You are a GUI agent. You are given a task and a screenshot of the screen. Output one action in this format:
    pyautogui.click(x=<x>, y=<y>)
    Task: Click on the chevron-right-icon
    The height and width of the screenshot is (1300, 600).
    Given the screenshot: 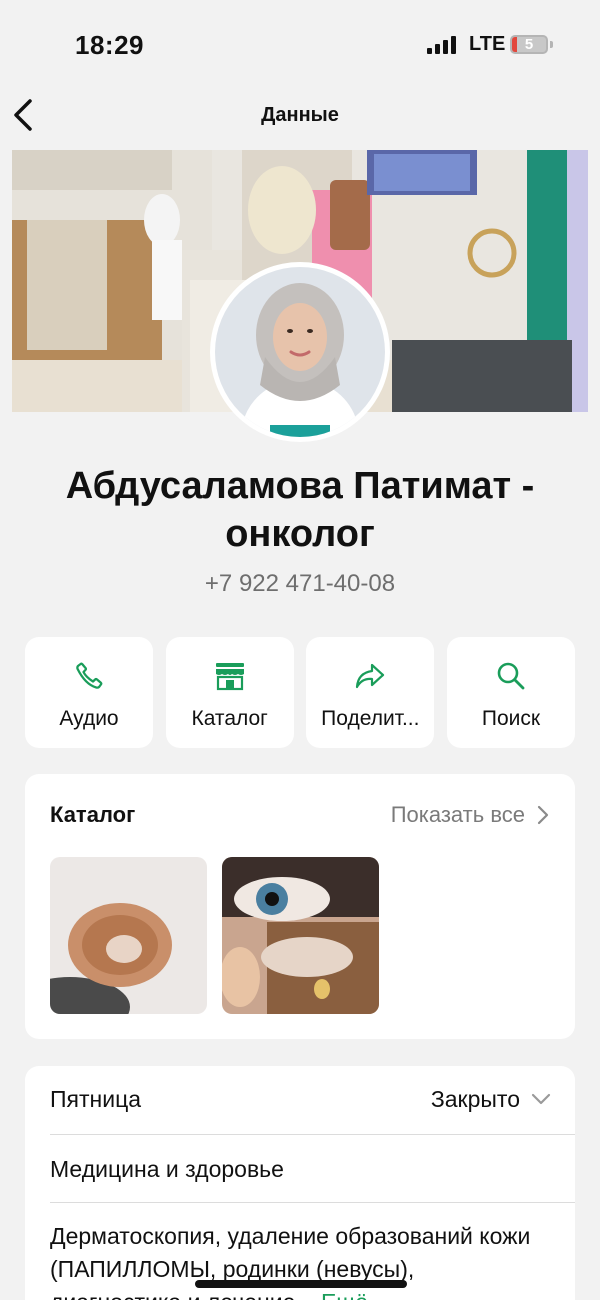 What is the action you would take?
    pyautogui.click(x=543, y=815)
    